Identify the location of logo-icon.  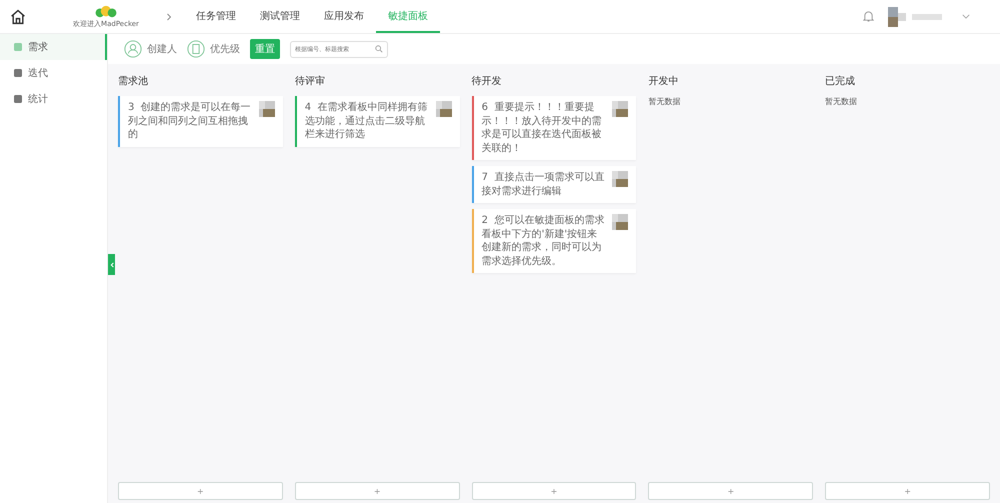
(106, 11).